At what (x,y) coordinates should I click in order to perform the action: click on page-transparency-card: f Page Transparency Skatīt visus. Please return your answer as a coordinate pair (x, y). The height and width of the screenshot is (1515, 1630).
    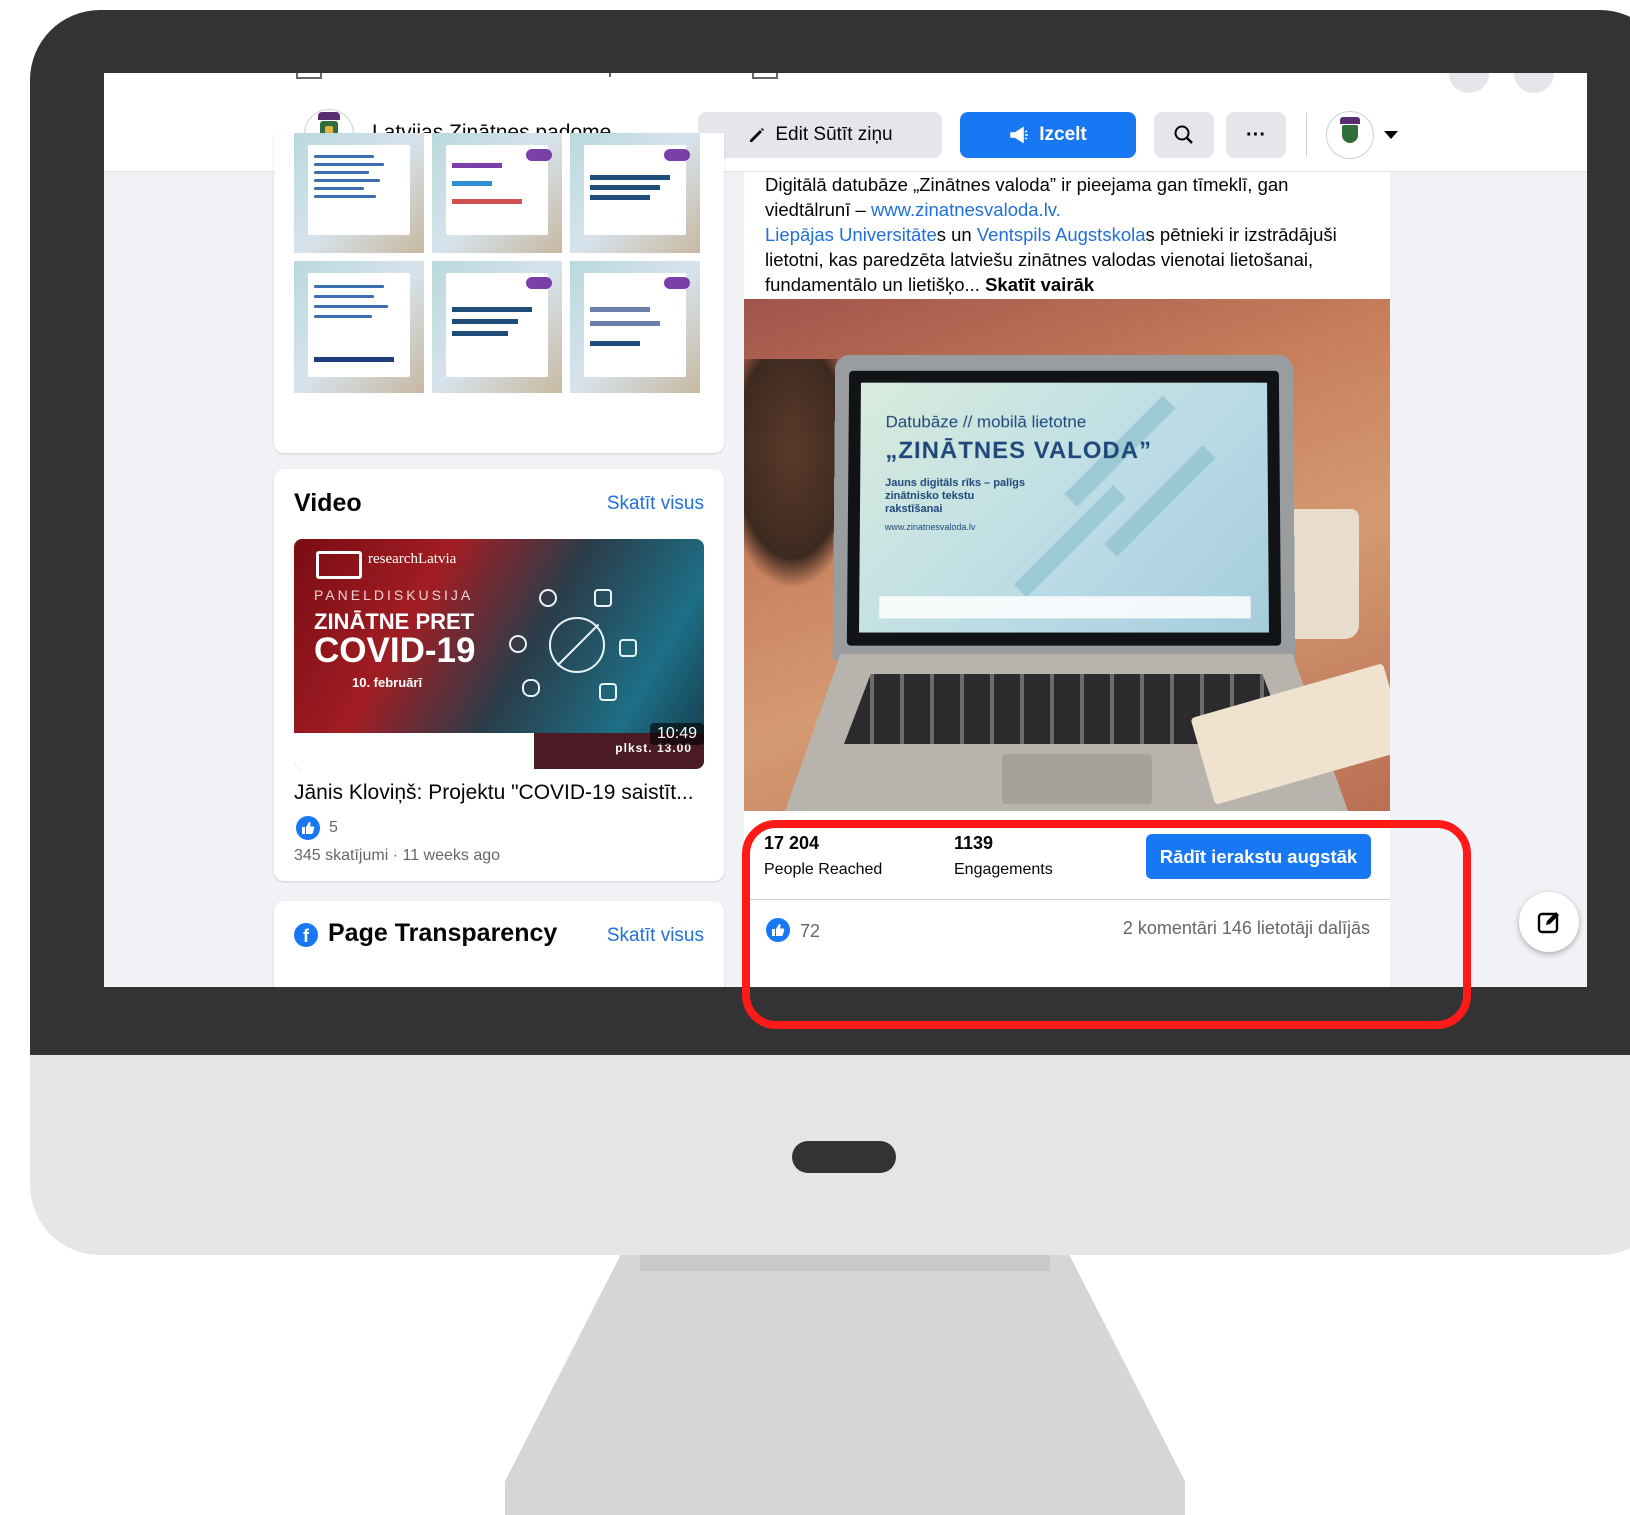
    Looking at the image, I should click on (499, 944).